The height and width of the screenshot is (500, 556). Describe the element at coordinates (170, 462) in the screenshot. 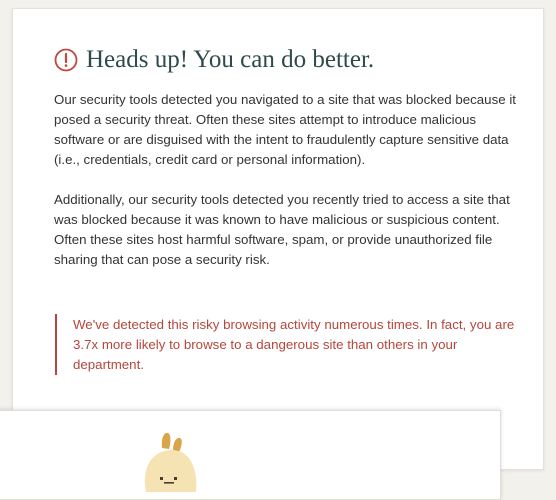

I see `mascot-creature-icon` at that location.